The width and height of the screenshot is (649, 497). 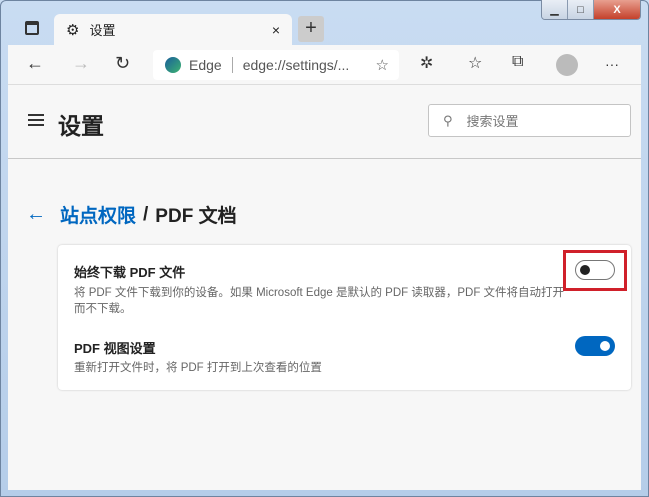 What do you see at coordinates (173, 65) in the screenshot?
I see `edge-logo-icon` at bounding box center [173, 65].